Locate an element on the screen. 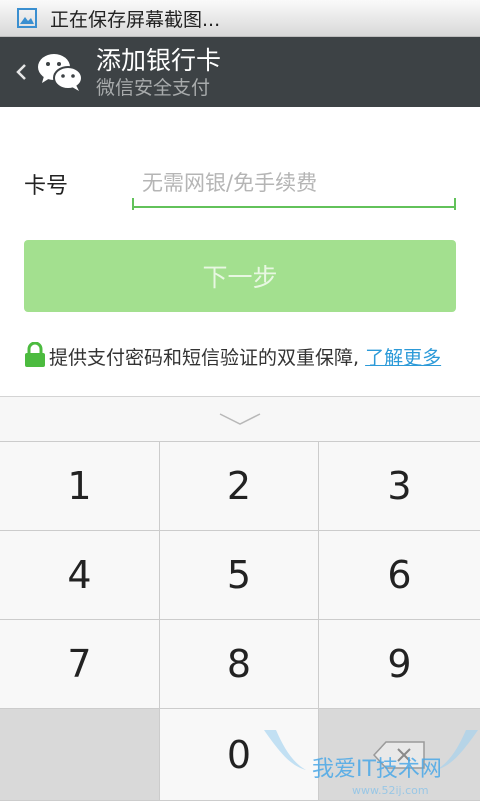 The image size is (480, 801). keyboard-collapse-button is located at coordinates (240, 419).